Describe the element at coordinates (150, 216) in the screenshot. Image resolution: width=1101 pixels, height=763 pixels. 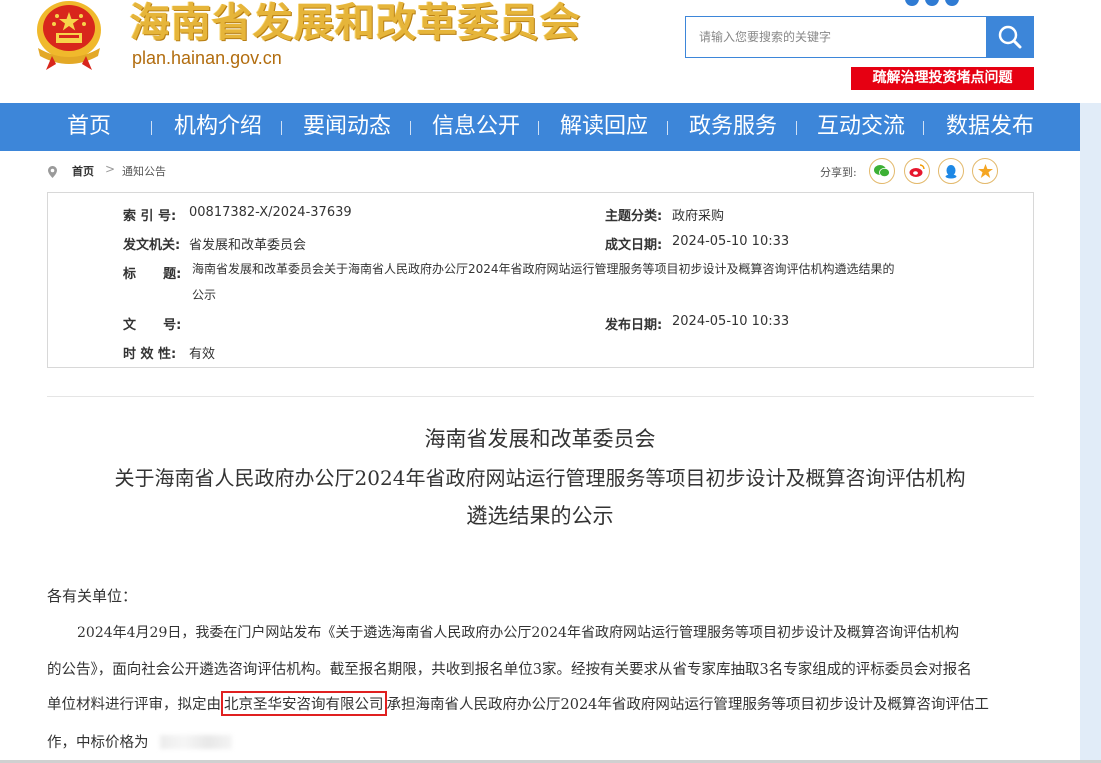
I see `index-label: 索 引 号:` at that location.